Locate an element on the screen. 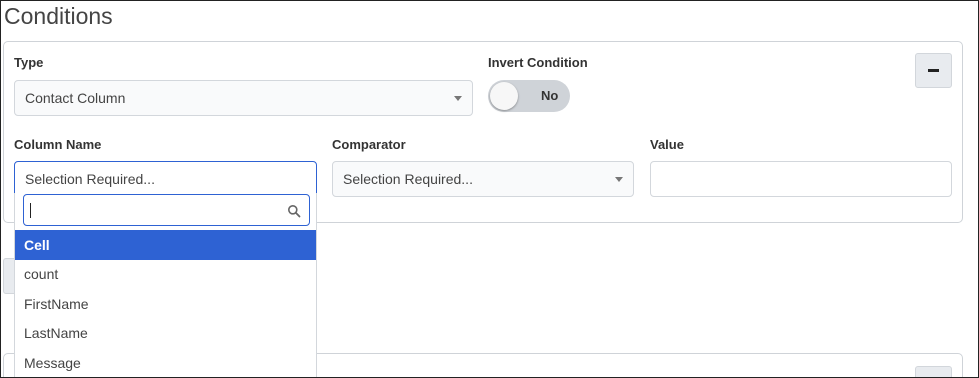  minus-icon is located at coordinates (933, 70).